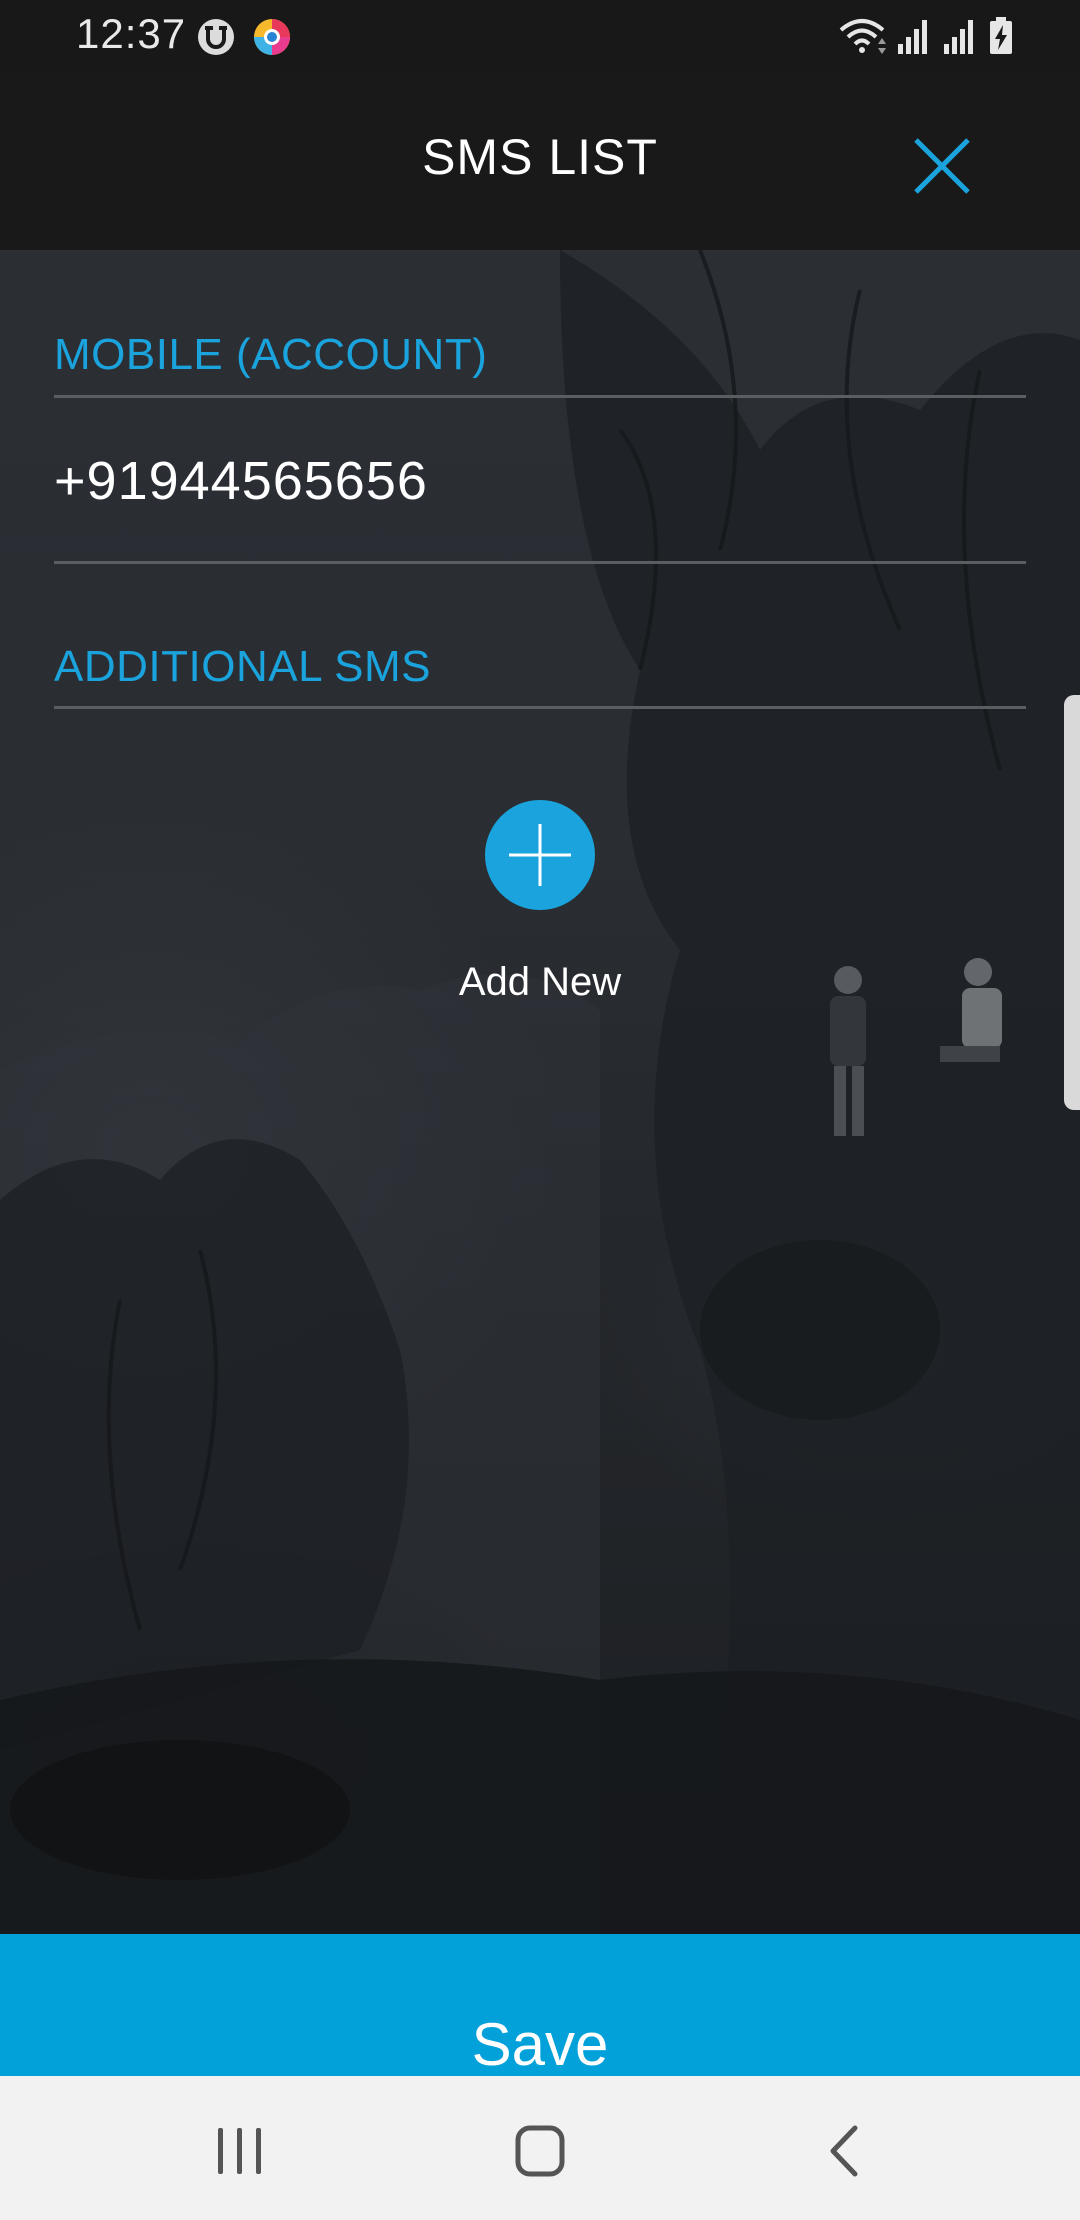 The width and height of the screenshot is (1080, 2220). Describe the element at coordinates (540, 2044) in the screenshot. I see `save-label: Save` at that location.